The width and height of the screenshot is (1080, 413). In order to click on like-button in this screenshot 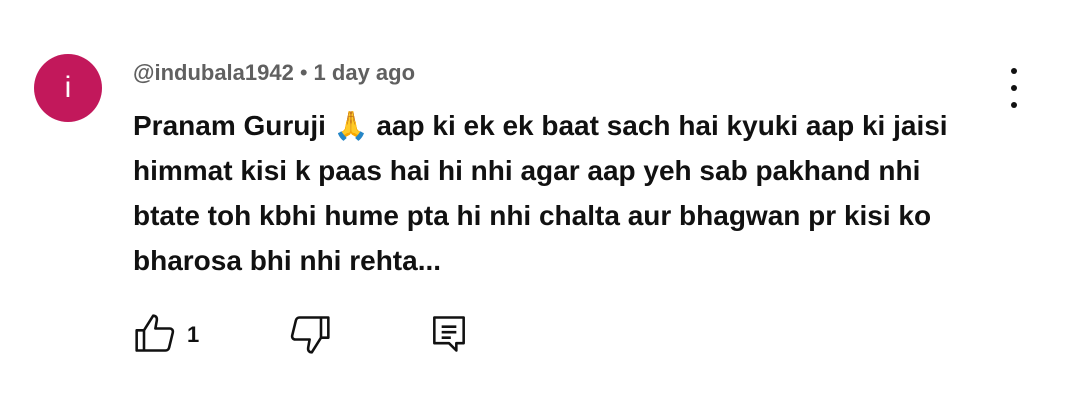, I will do `click(155, 336)`.